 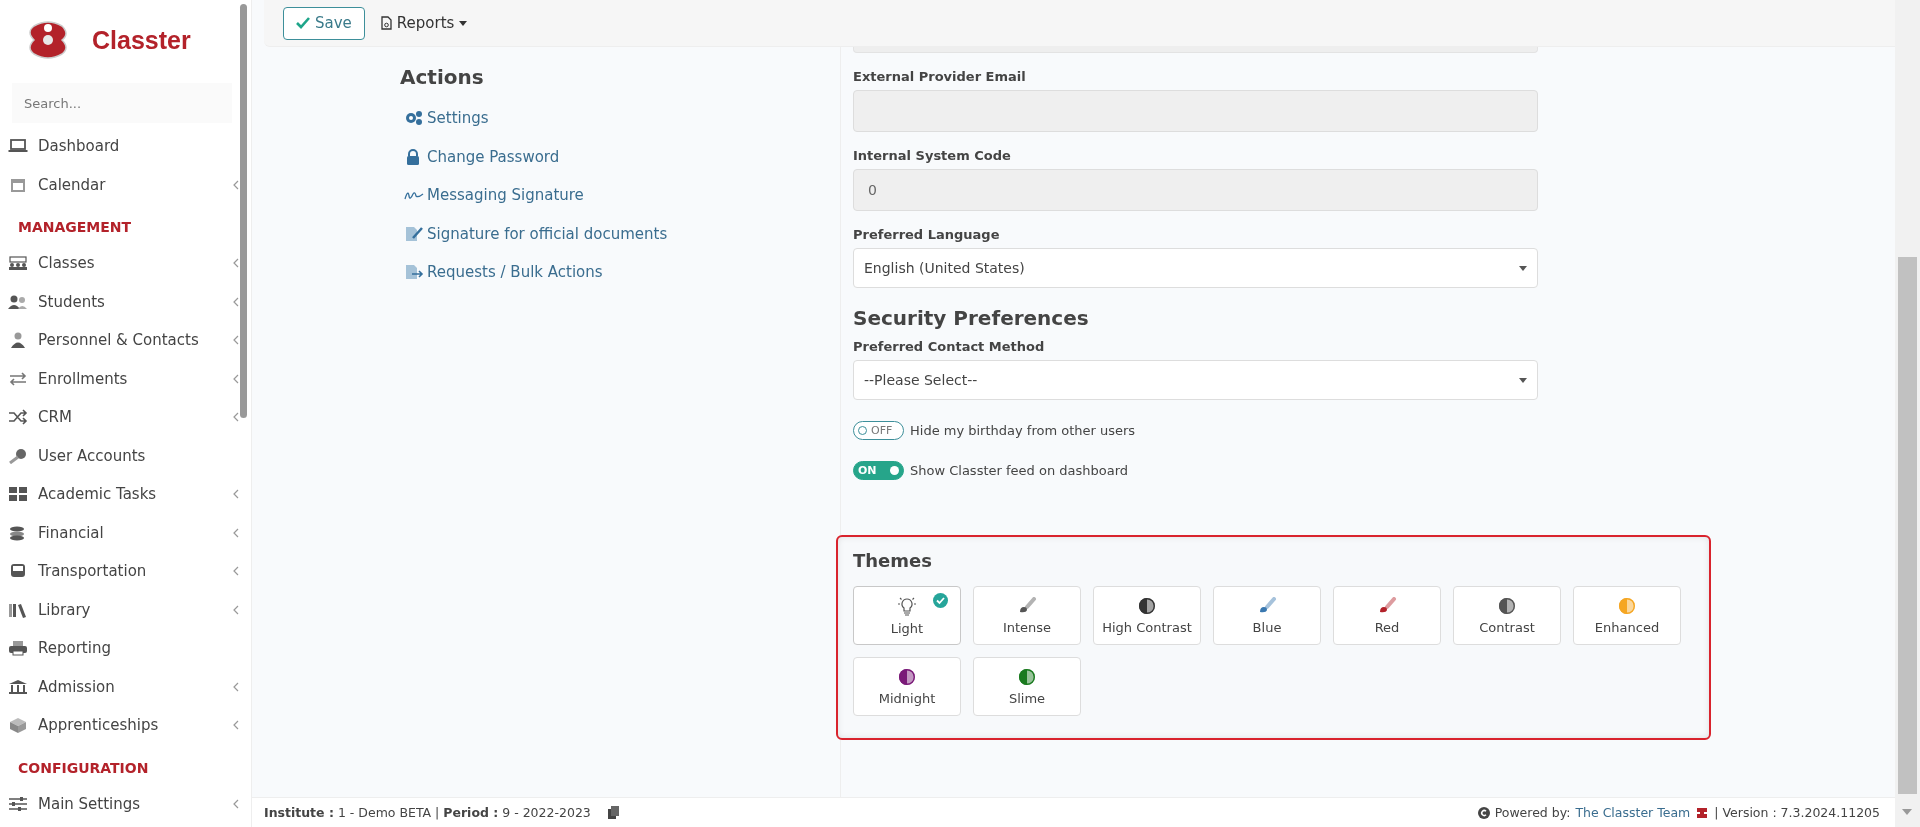 I want to click on action-link: Messaging Signature, so click(x=494, y=195).